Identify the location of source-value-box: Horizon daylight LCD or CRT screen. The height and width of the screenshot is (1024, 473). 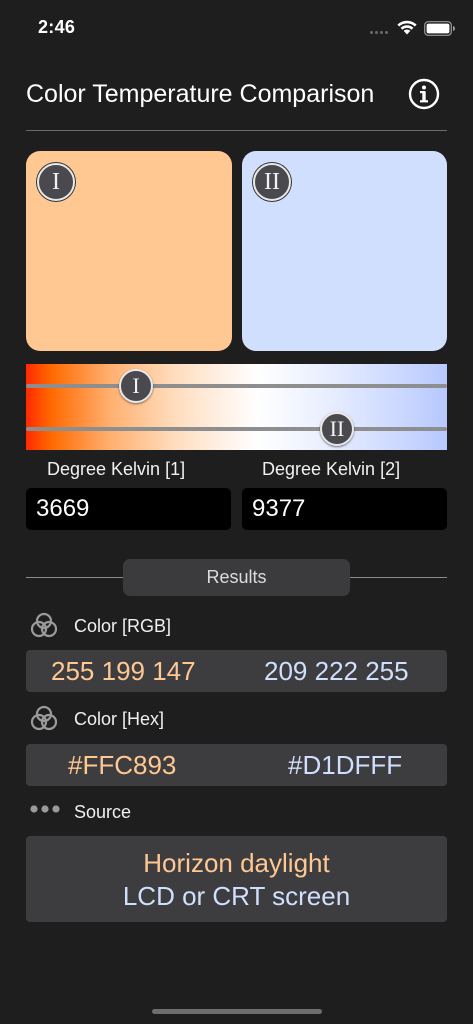
(236, 879).